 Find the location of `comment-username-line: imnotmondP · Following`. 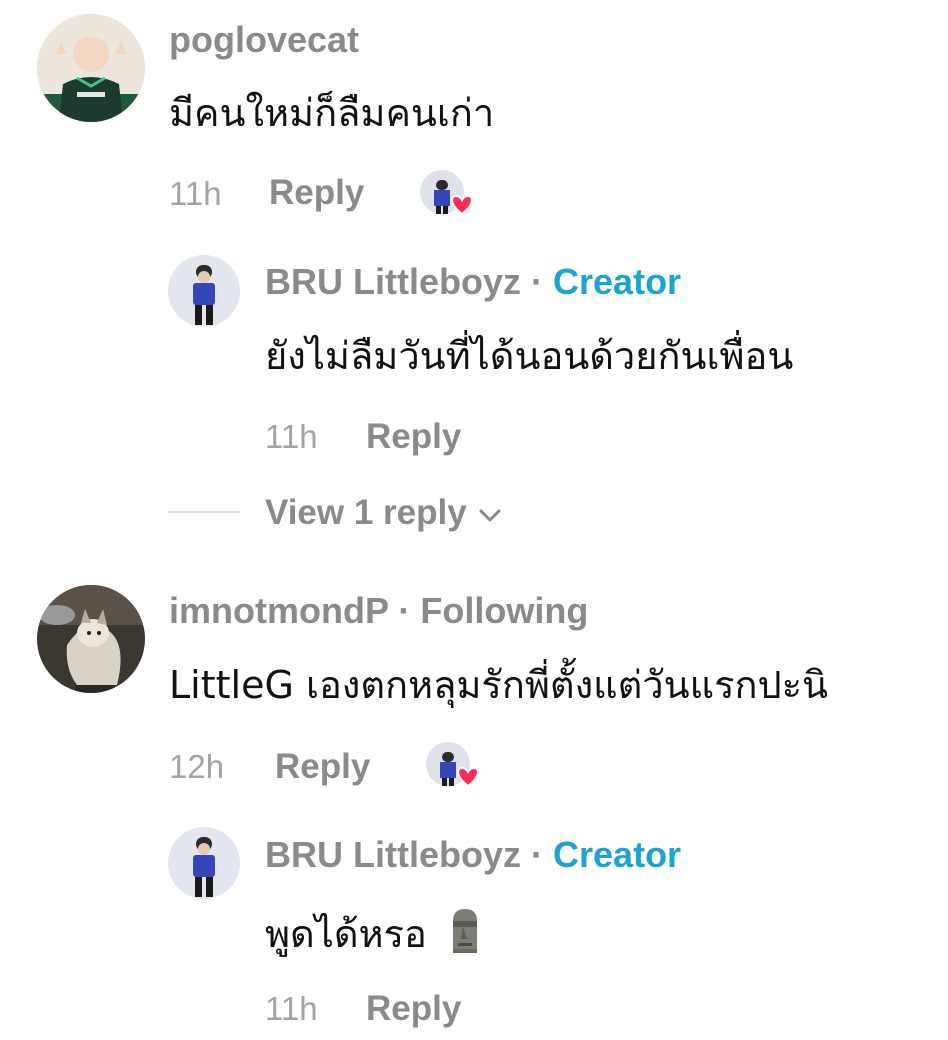

comment-username-line: imnotmondP · Following is located at coordinates (378, 611).